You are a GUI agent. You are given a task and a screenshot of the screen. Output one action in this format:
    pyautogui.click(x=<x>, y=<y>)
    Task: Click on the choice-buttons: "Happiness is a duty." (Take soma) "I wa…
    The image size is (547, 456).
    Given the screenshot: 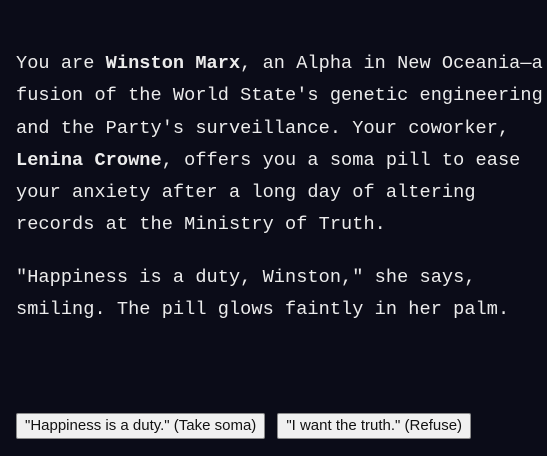 What is the action you would take?
    pyautogui.click(x=244, y=426)
    